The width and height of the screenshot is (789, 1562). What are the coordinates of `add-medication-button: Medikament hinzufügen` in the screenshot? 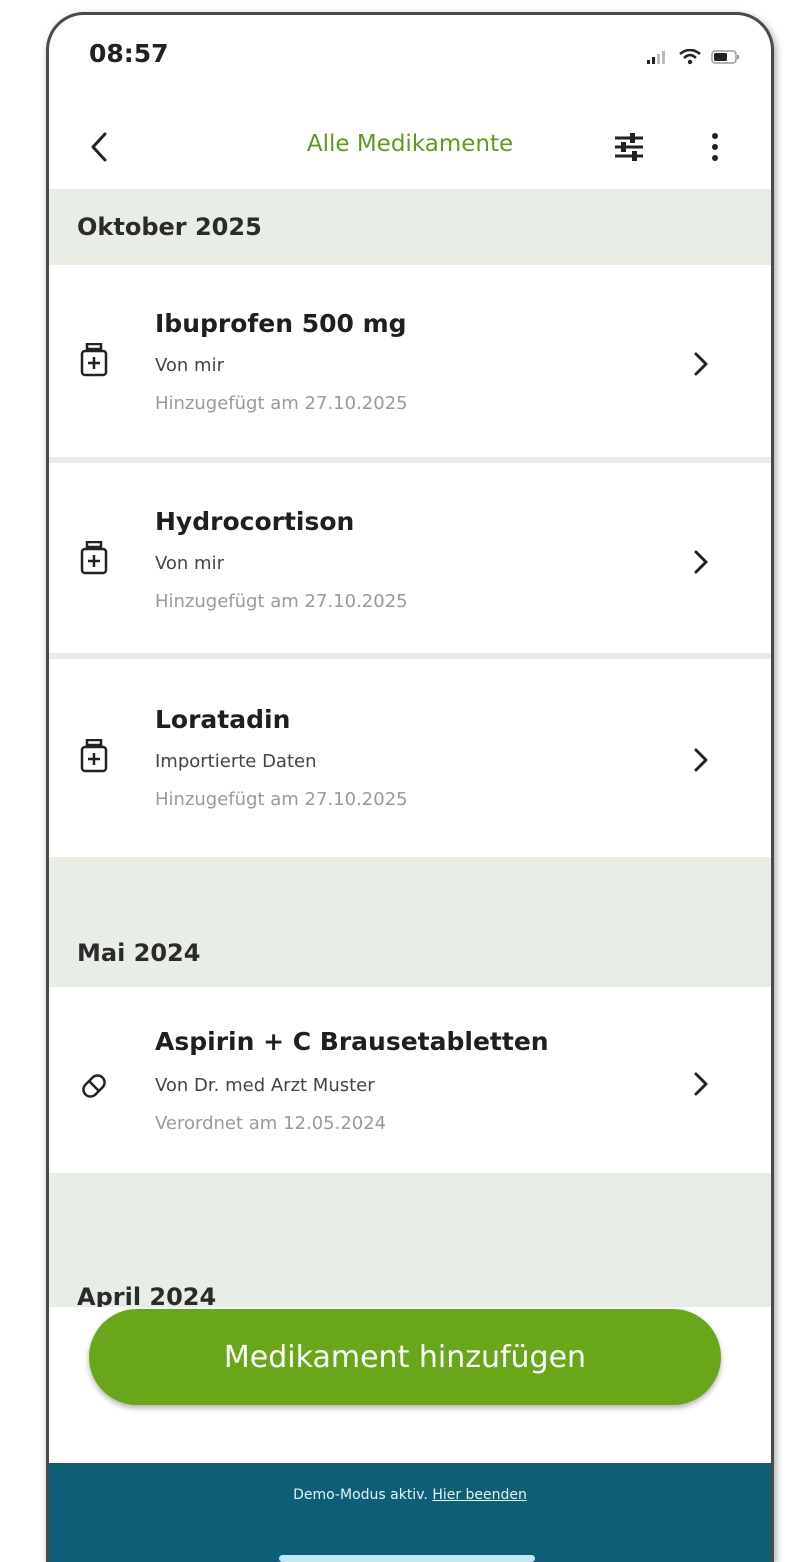 It's located at (405, 1357).